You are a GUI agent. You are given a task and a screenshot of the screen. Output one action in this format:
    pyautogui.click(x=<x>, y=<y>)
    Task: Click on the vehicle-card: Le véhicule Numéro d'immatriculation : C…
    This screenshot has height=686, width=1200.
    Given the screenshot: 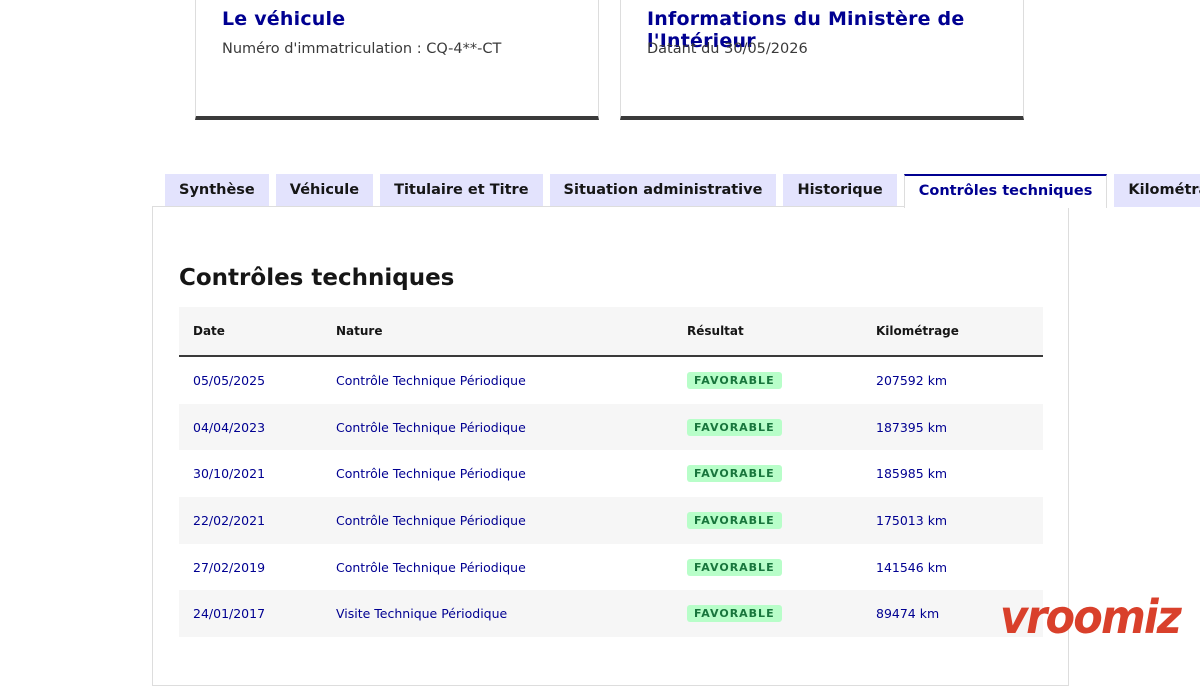 What is the action you would take?
    pyautogui.click(x=397, y=60)
    